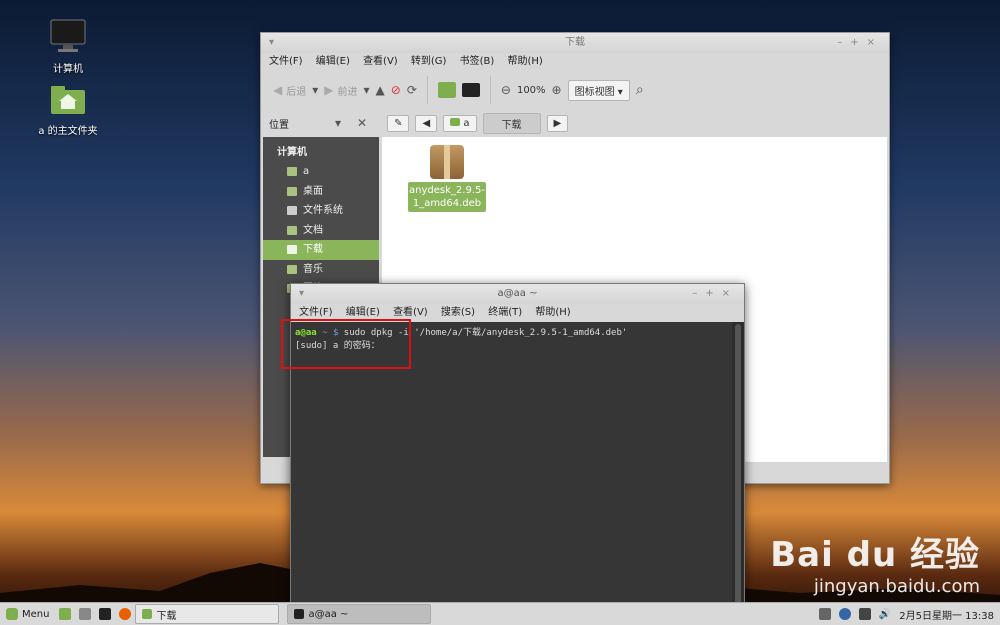 The image size is (1000, 625). Describe the element at coordinates (396, 90) in the screenshot. I see `stop-button: ⊘` at that location.